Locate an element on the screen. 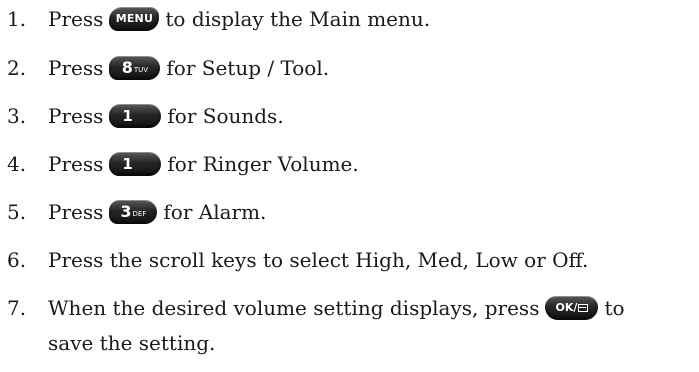 This screenshot has width=699, height=372. key-sublabel: TUV is located at coordinates (141, 69).